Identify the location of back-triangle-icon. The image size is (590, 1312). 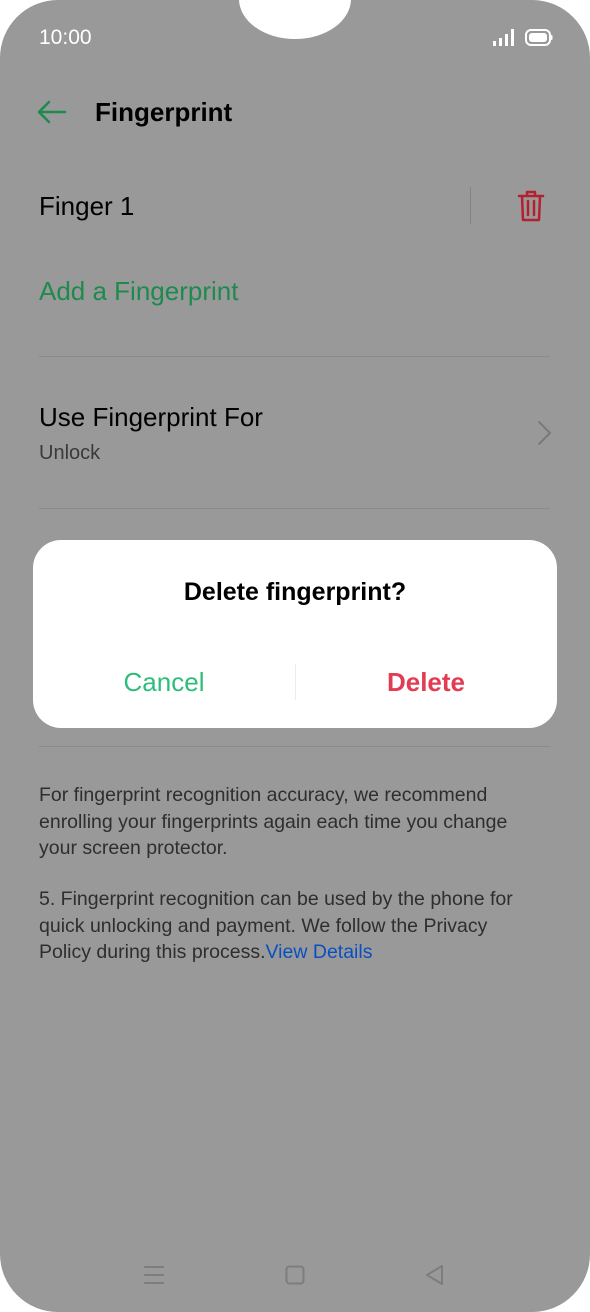
(434, 1275).